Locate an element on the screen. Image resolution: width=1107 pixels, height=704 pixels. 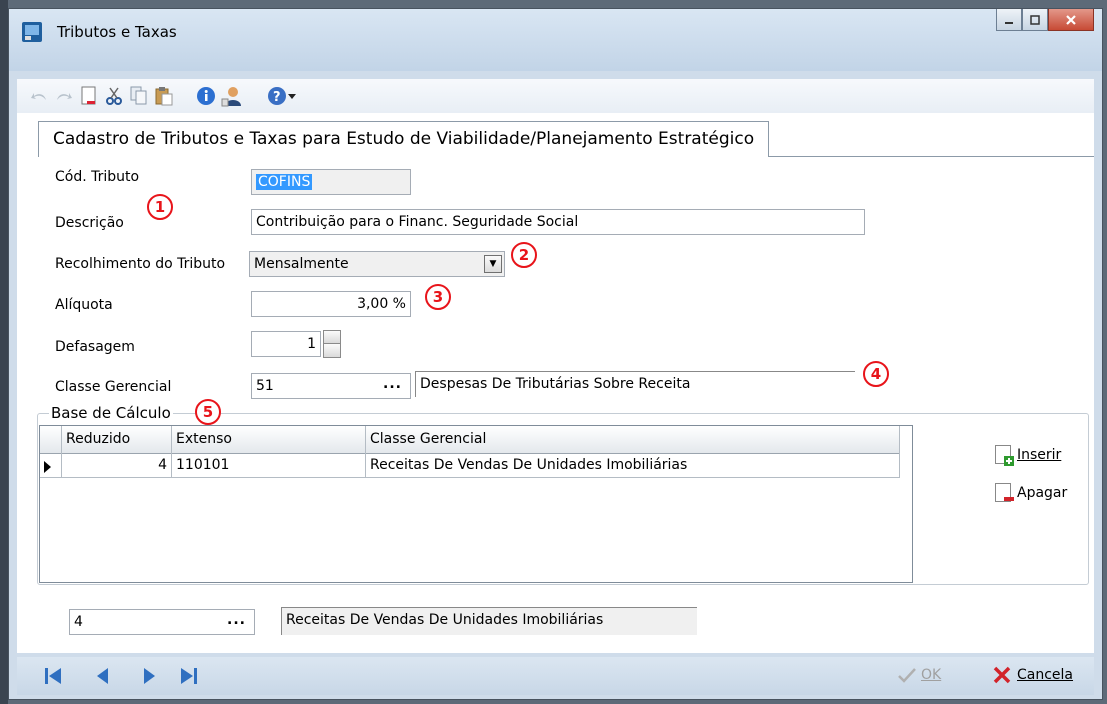
row-pointer-icon is located at coordinates (47, 467).